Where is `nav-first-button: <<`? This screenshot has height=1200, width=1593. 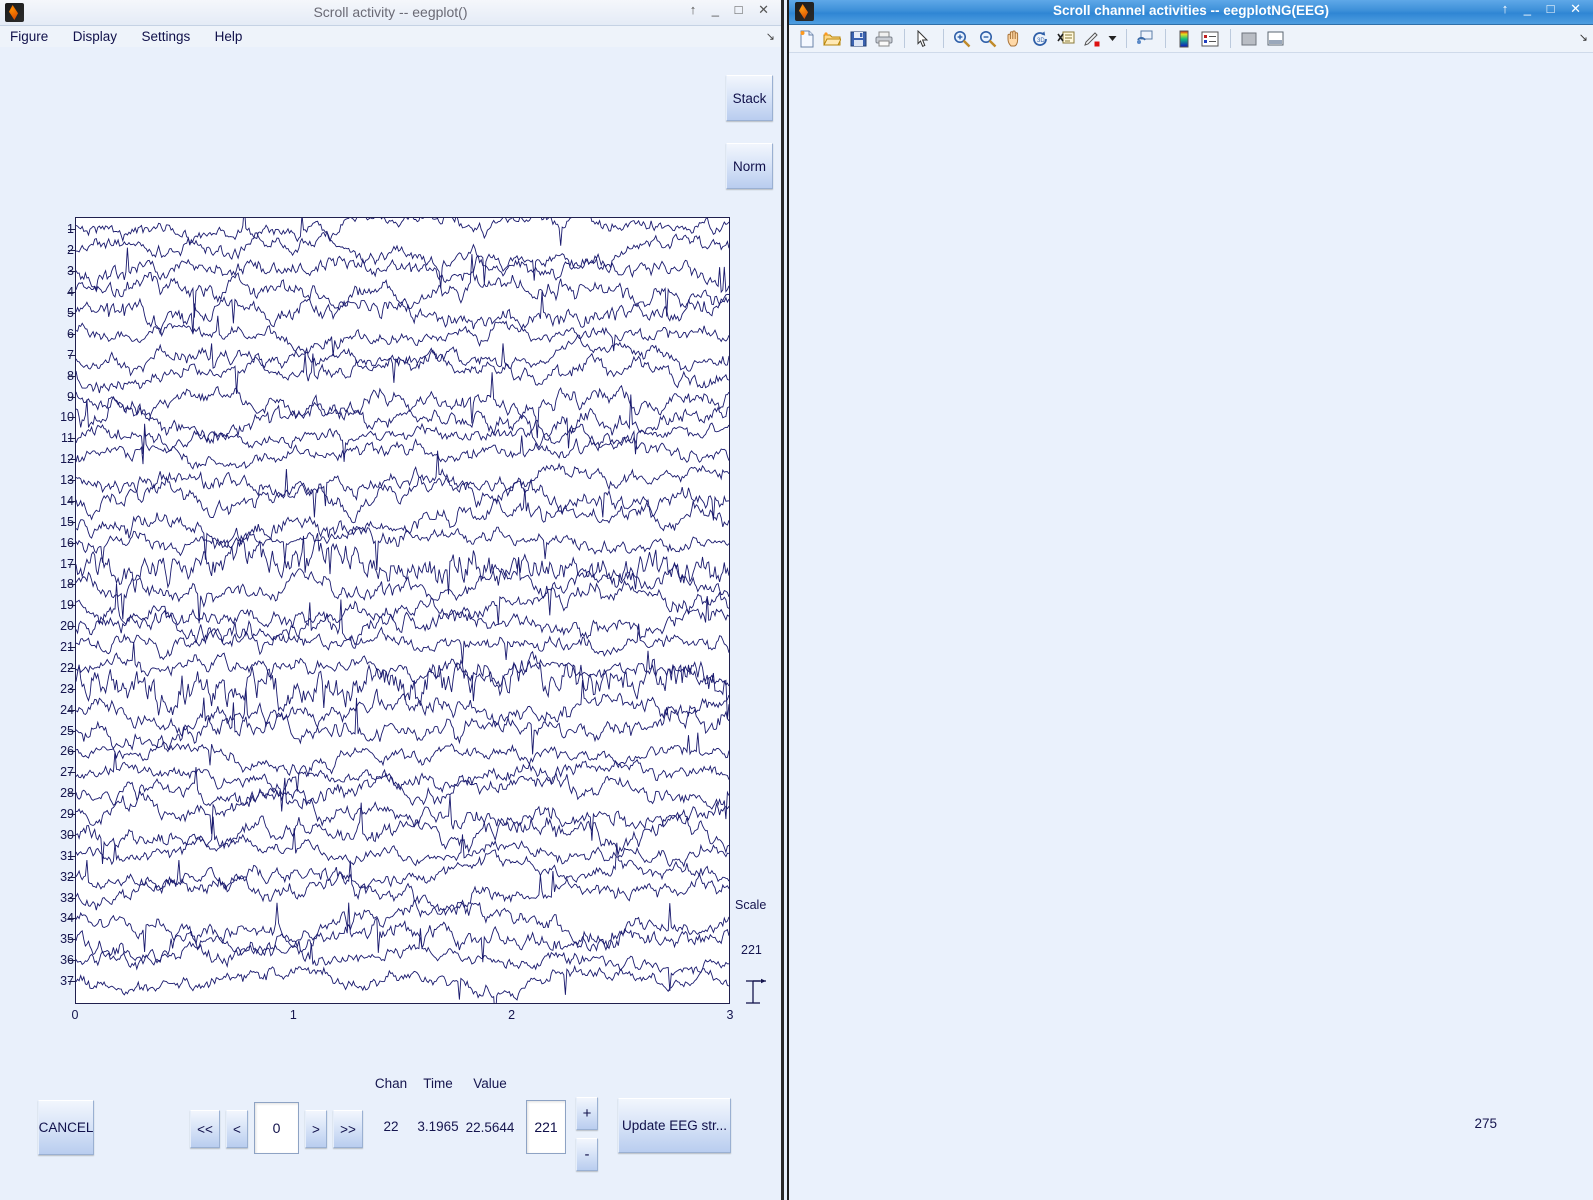 nav-first-button: << is located at coordinates (205, 1129).